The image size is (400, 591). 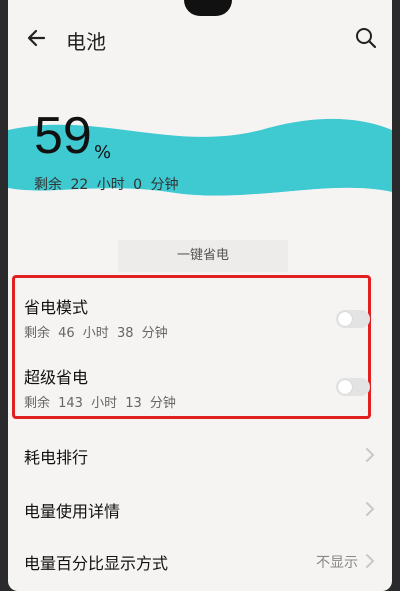 What do you see at coordinates (56, 307) in the screenshot?
I see `power-saving-mode-title: 省电模式` at bounding box center [56, 307].